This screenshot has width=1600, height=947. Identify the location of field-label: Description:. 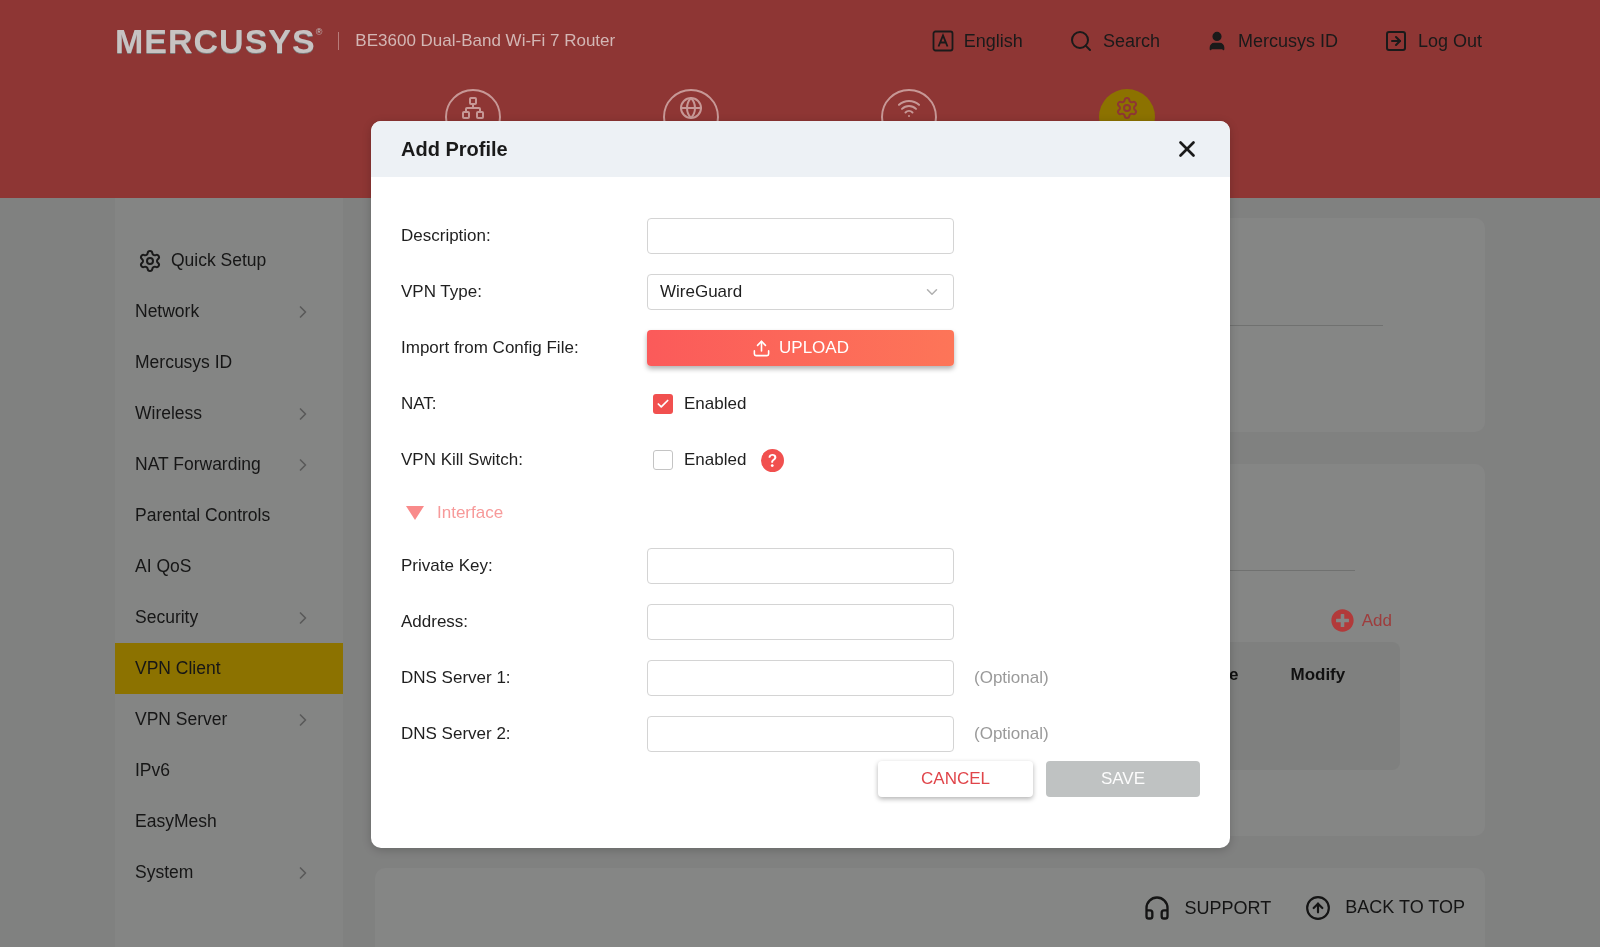
(446, 236).